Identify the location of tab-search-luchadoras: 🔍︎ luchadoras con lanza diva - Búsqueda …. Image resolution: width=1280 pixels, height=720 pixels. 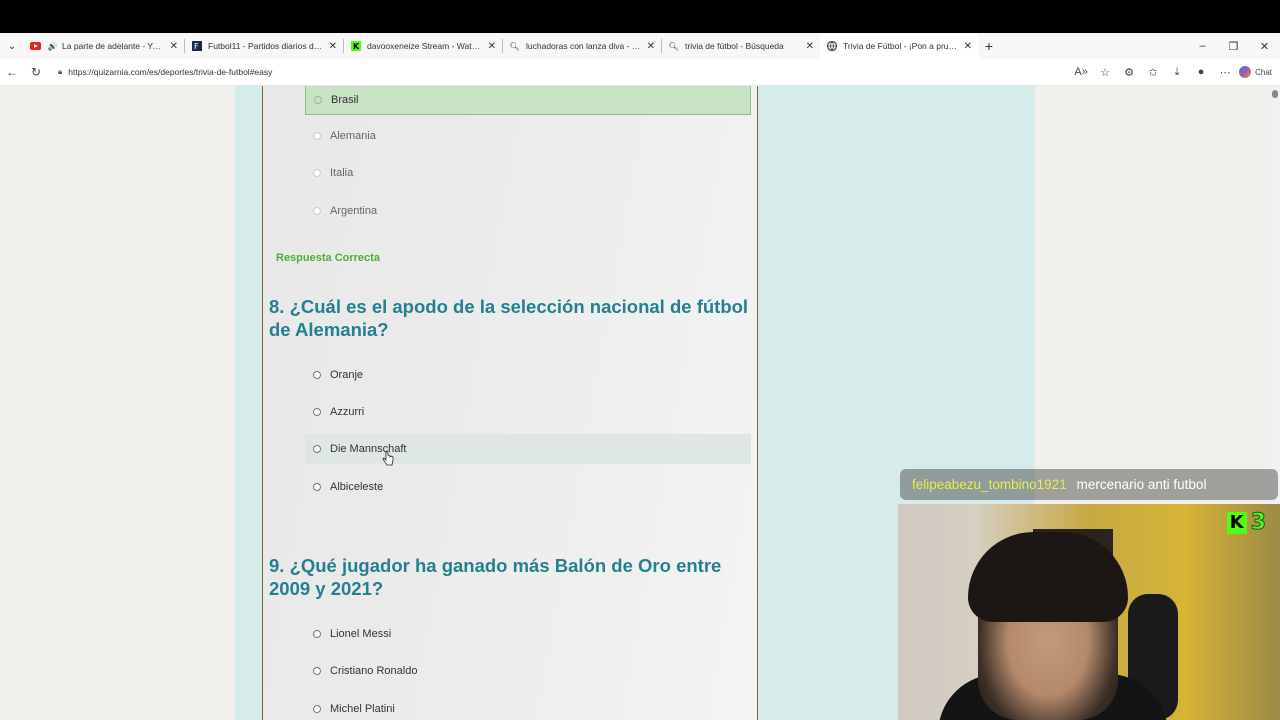
(582, 46).